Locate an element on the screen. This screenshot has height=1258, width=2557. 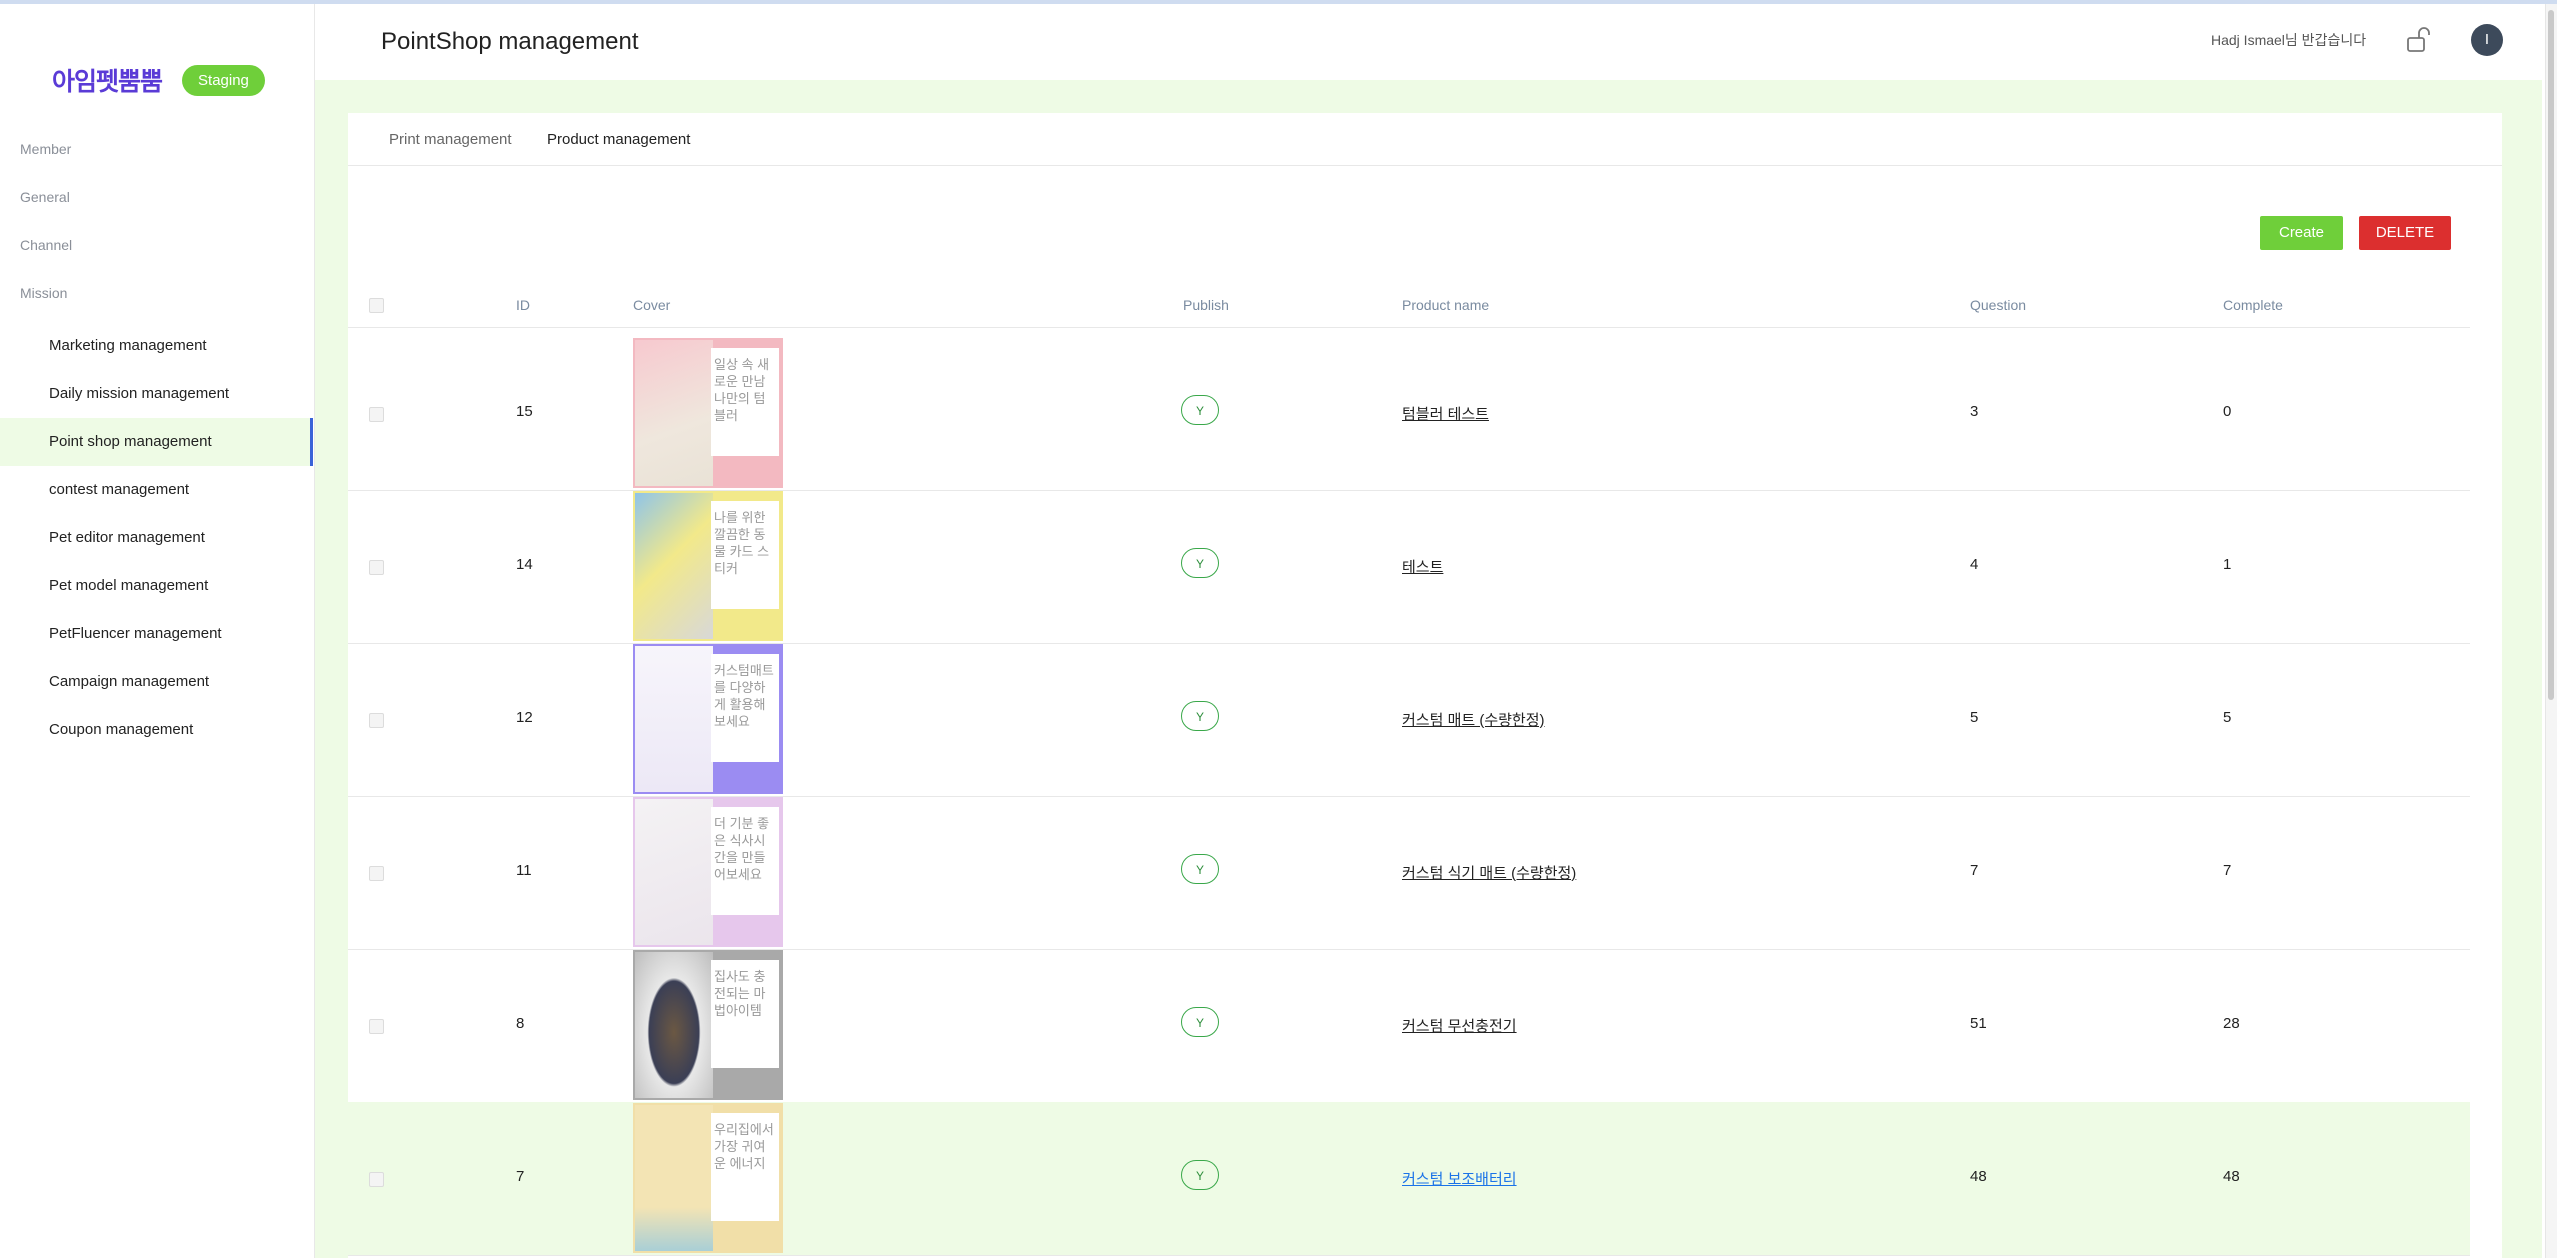
column-header-question: Question is located at coordinates (1998, 305).